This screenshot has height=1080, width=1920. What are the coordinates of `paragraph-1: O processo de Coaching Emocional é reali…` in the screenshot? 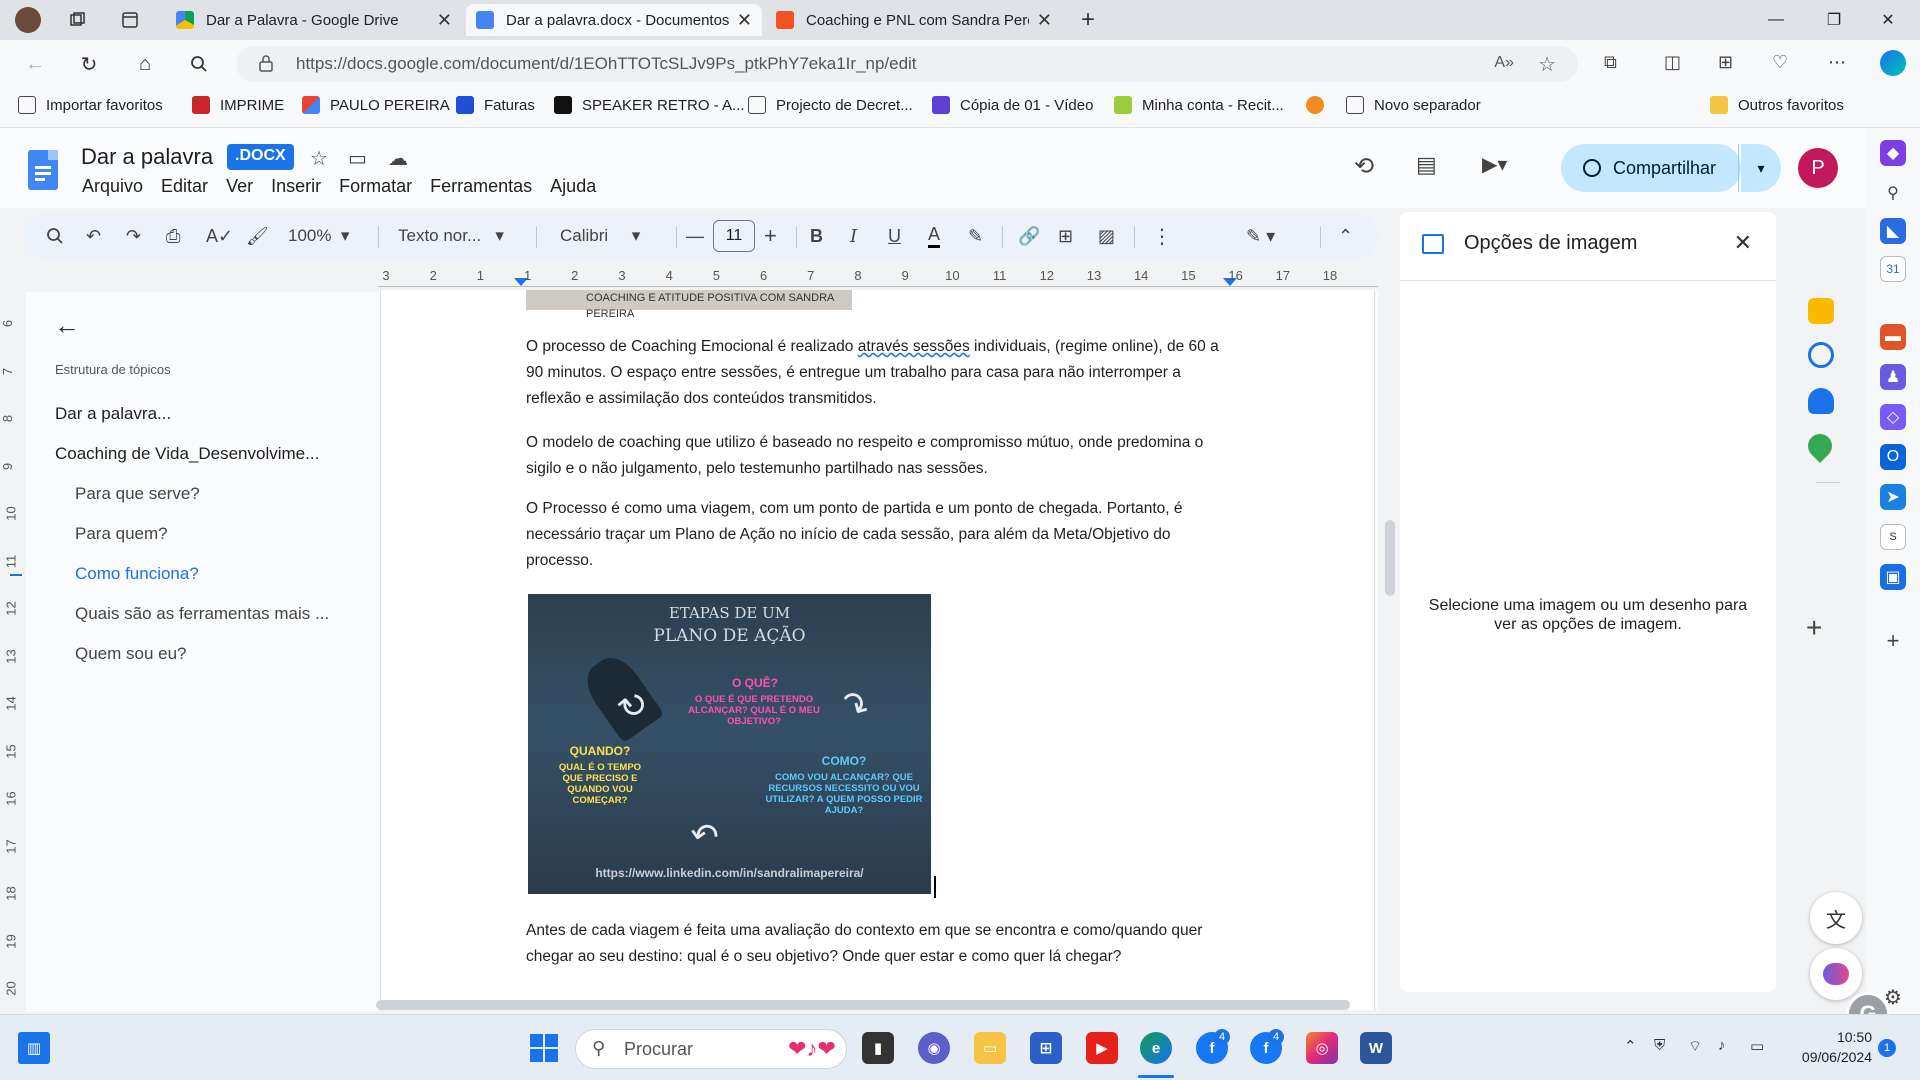 It's located at (881, 373).